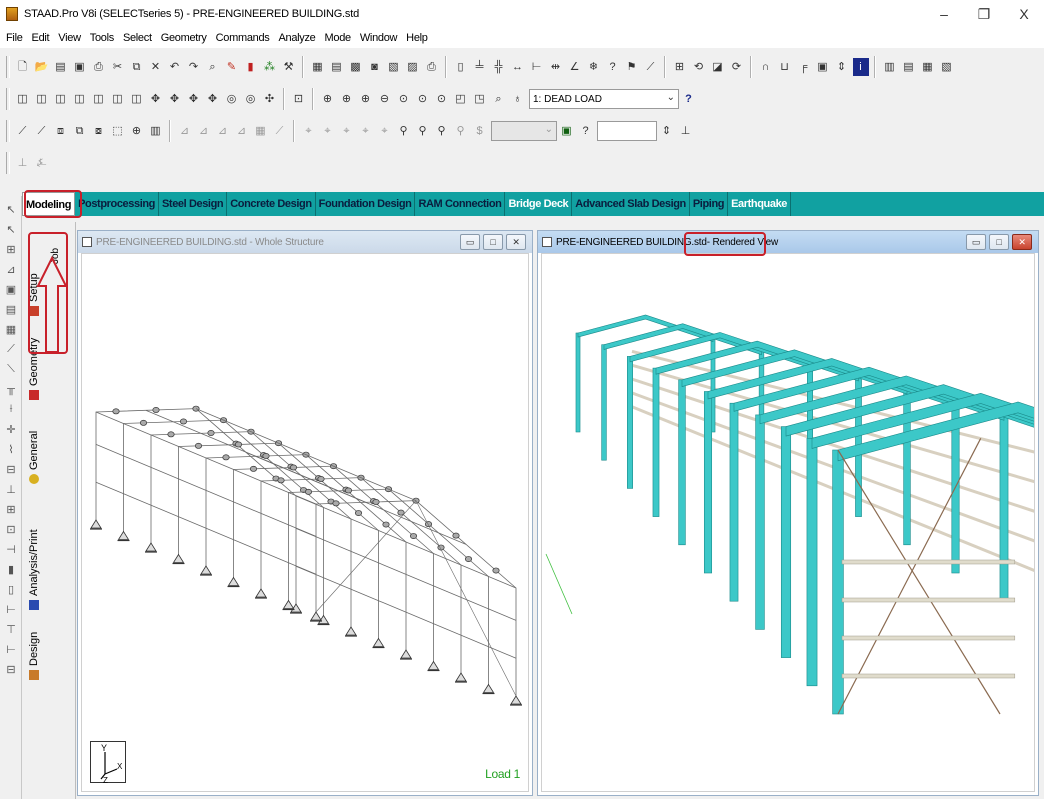 The height and width of the screenshot is (799, 1044). I want to click on mode-tab-bridge-deck: Bridge Deck, so click(539, 204).